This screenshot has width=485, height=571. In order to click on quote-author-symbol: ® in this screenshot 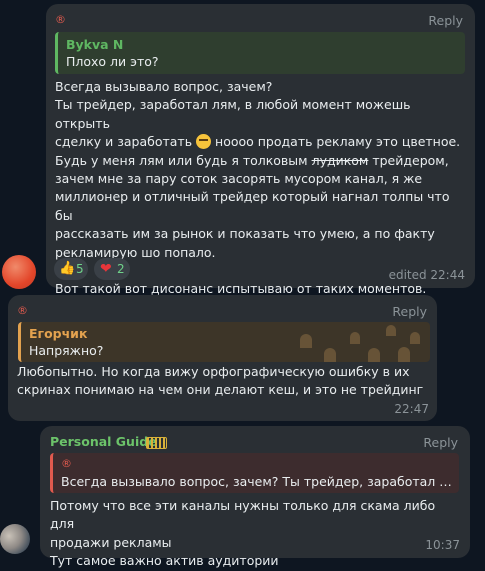, I will do `click(66, 463)`.